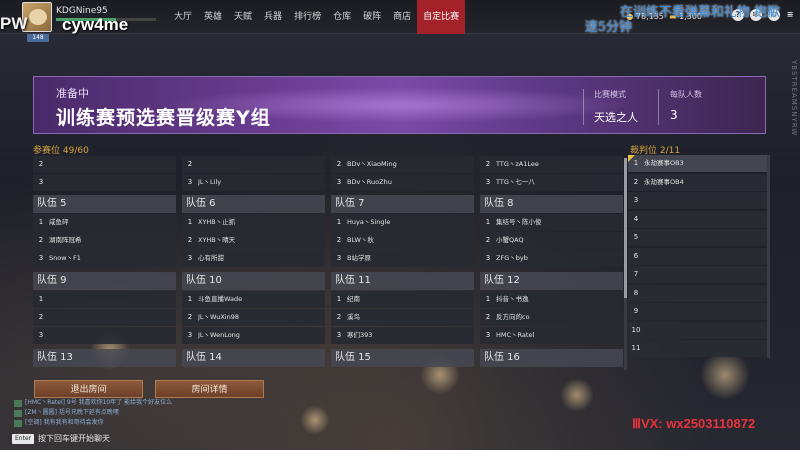 The height and width of the screenshot is (450, 800). What do you see at coordinates (74, 439) in the screenshot?
I see `chat-input-hint: 按下回车键开始聊天` at bounding box center [74, 439].